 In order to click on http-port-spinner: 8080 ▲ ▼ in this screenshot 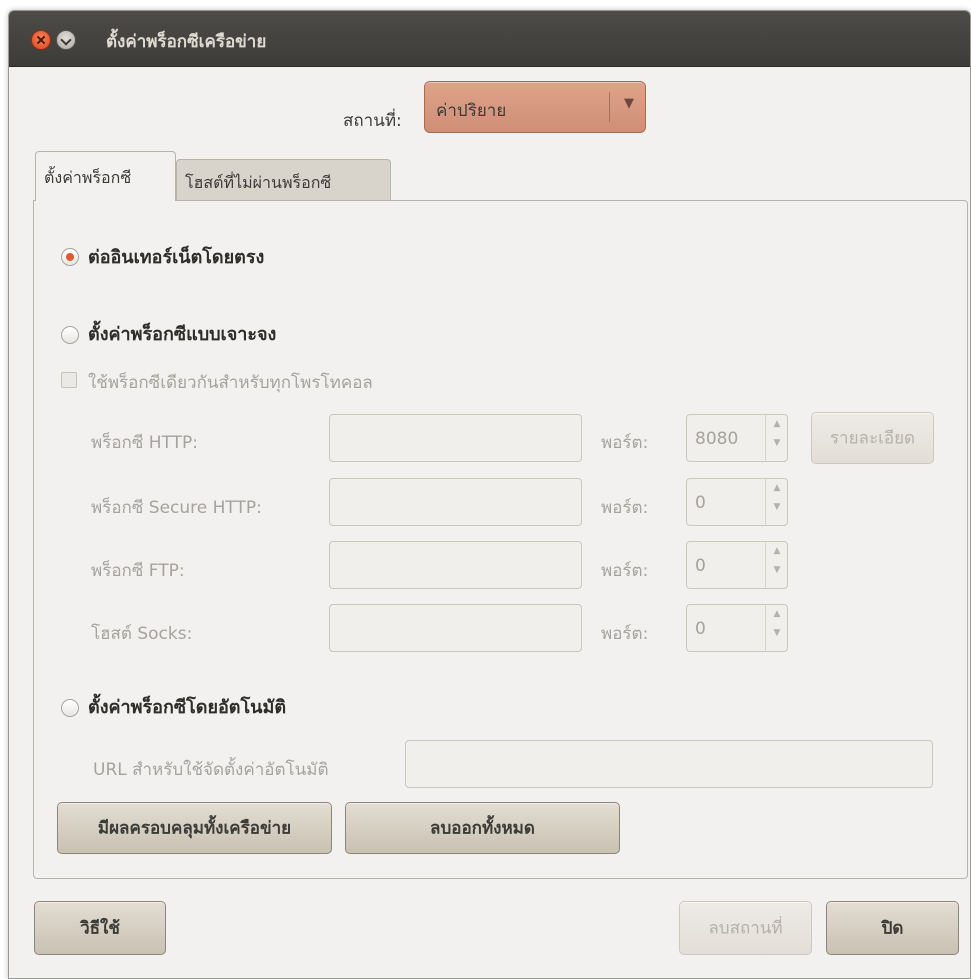, I will do `click(737, 438)`.